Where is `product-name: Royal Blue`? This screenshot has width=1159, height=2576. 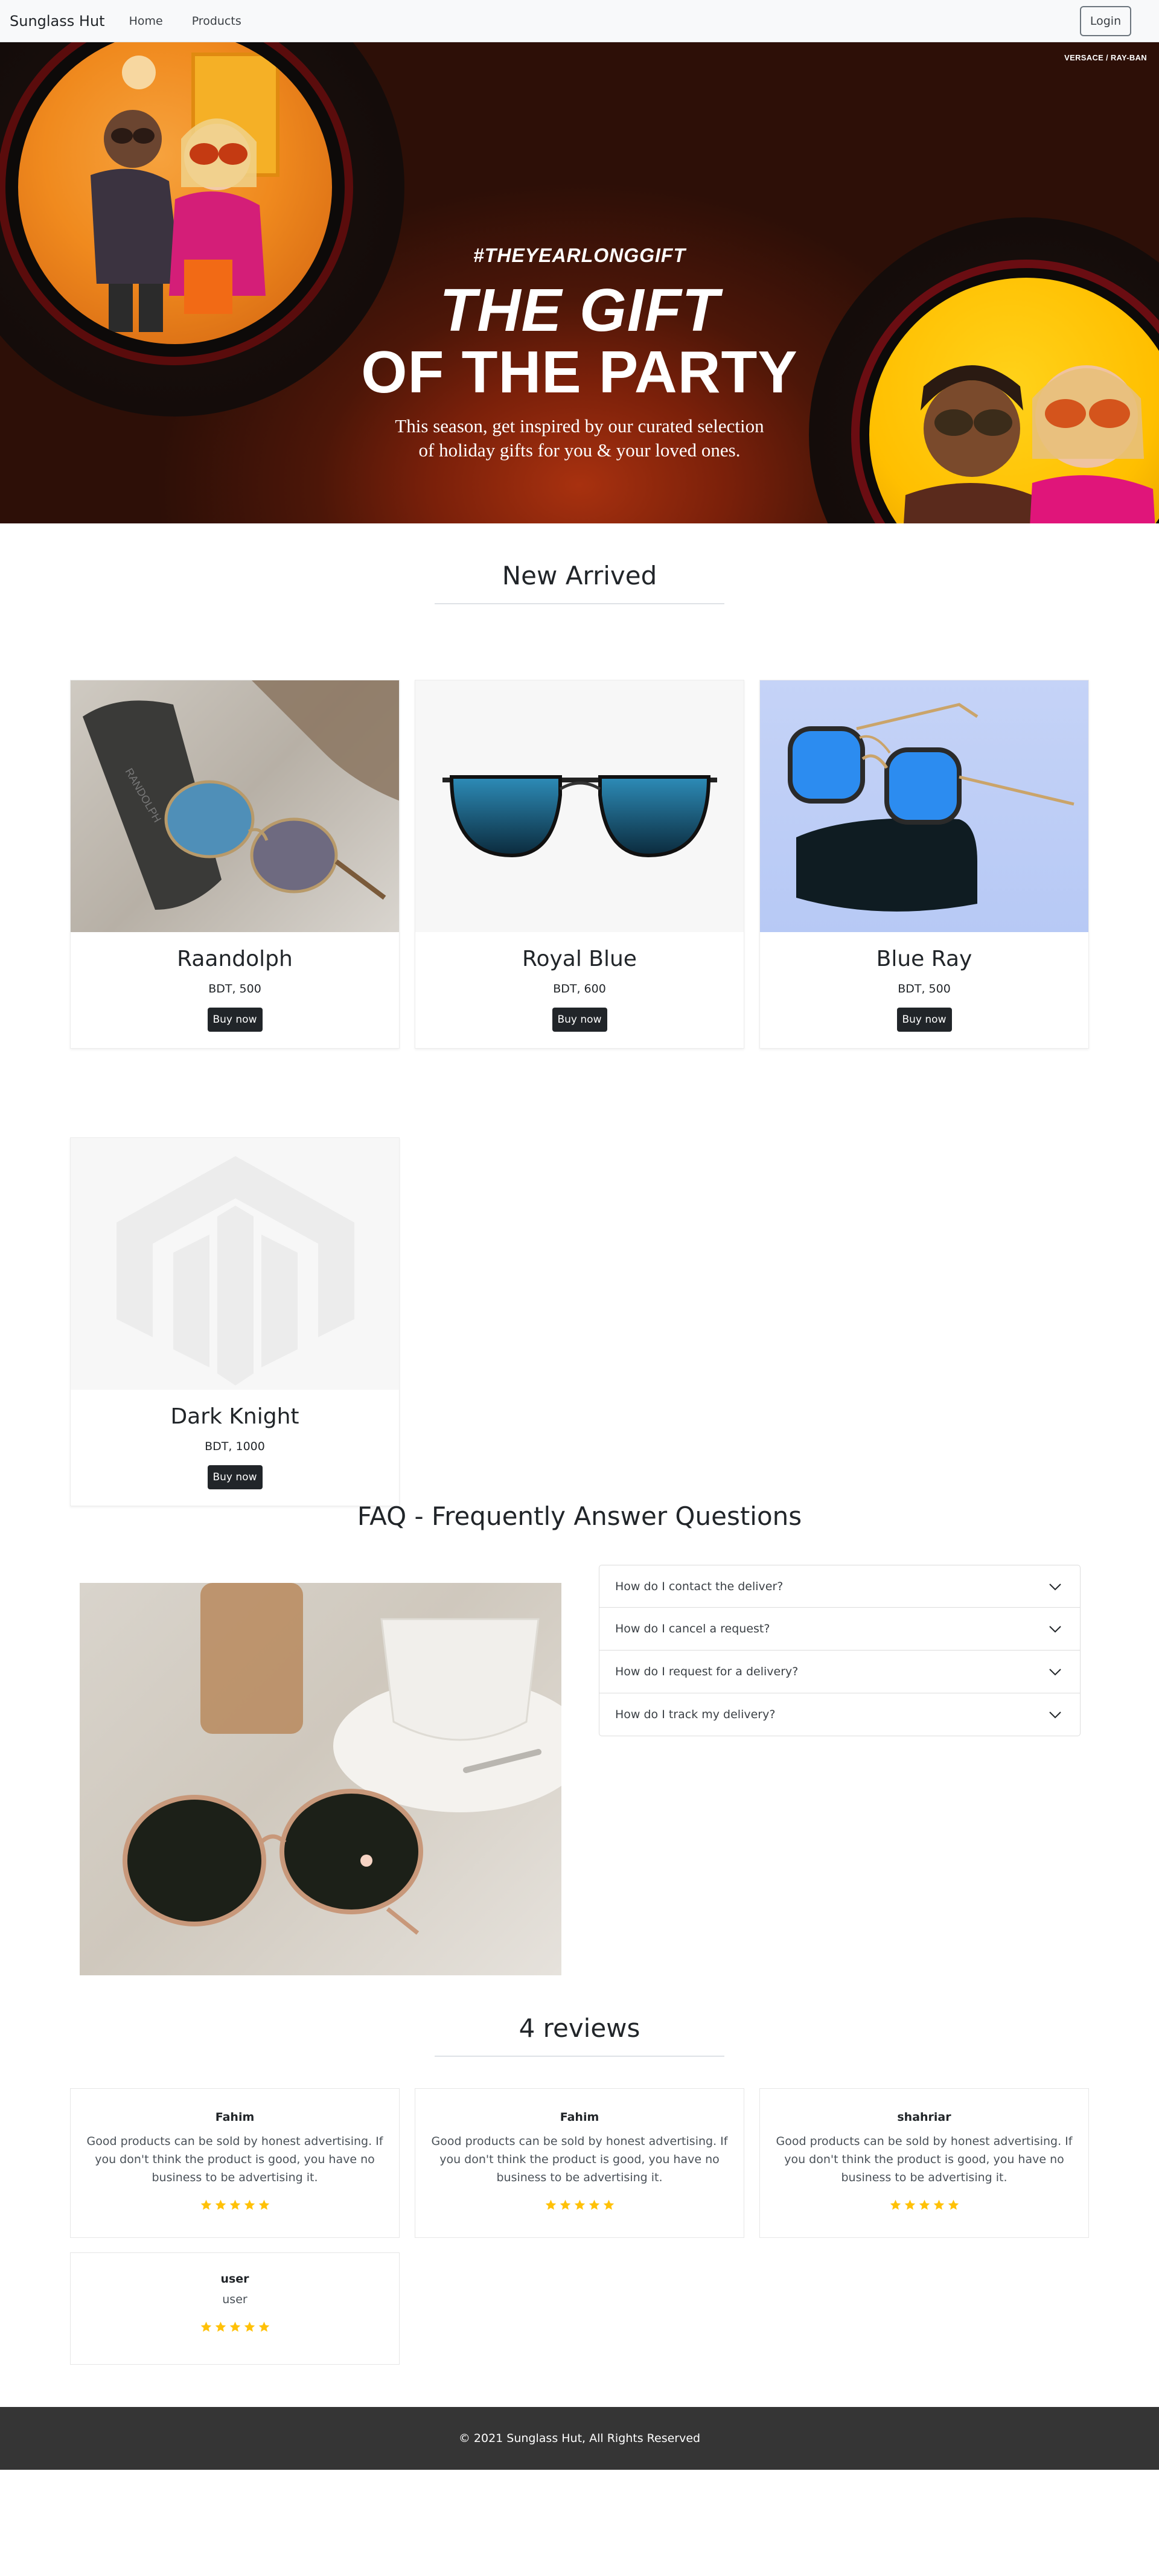 product-name: Royal Blue is located at coordinates (579, 959).